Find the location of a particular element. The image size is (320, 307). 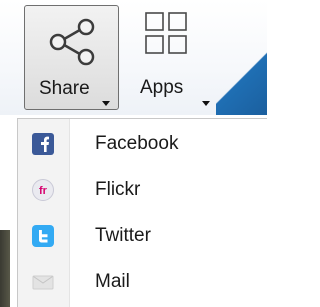

background-edge is located at coordinates (5, 268).